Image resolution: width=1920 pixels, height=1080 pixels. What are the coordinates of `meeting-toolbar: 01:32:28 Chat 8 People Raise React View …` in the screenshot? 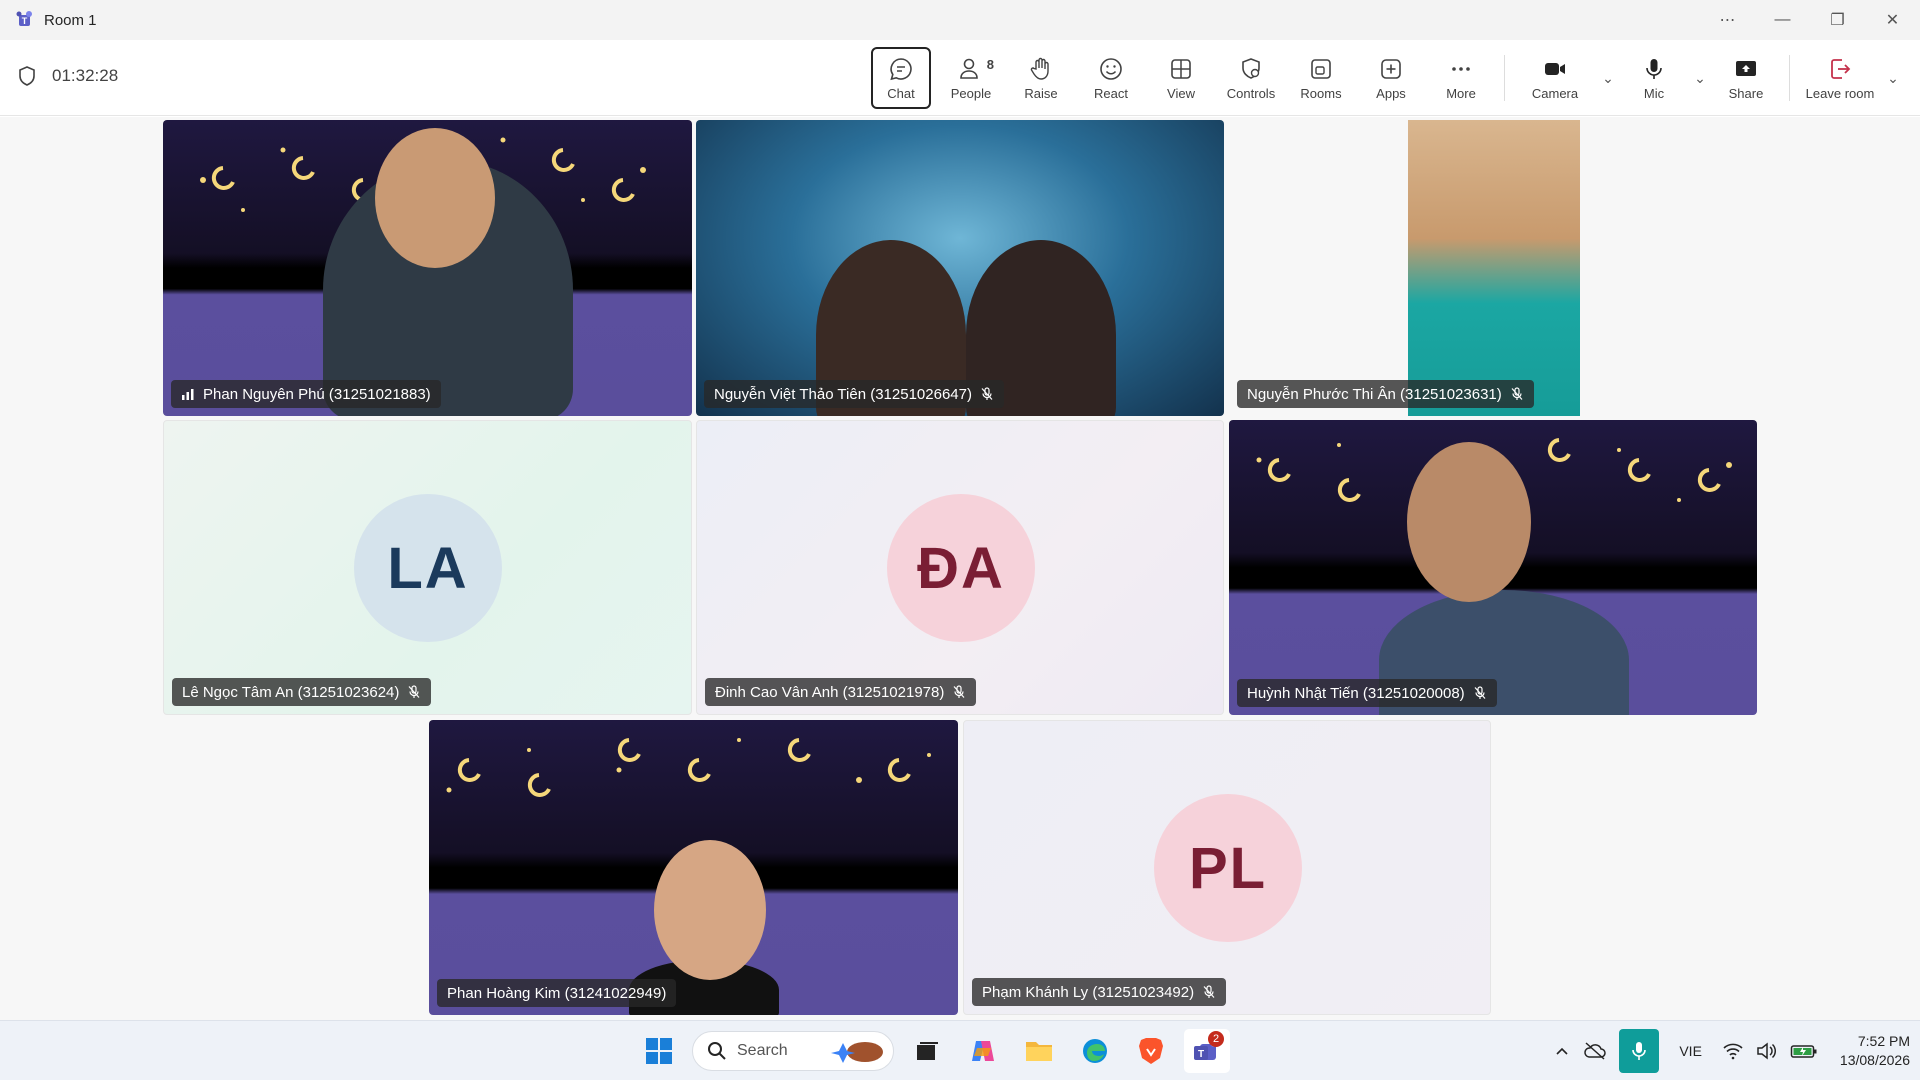 It's located at (960, 78).